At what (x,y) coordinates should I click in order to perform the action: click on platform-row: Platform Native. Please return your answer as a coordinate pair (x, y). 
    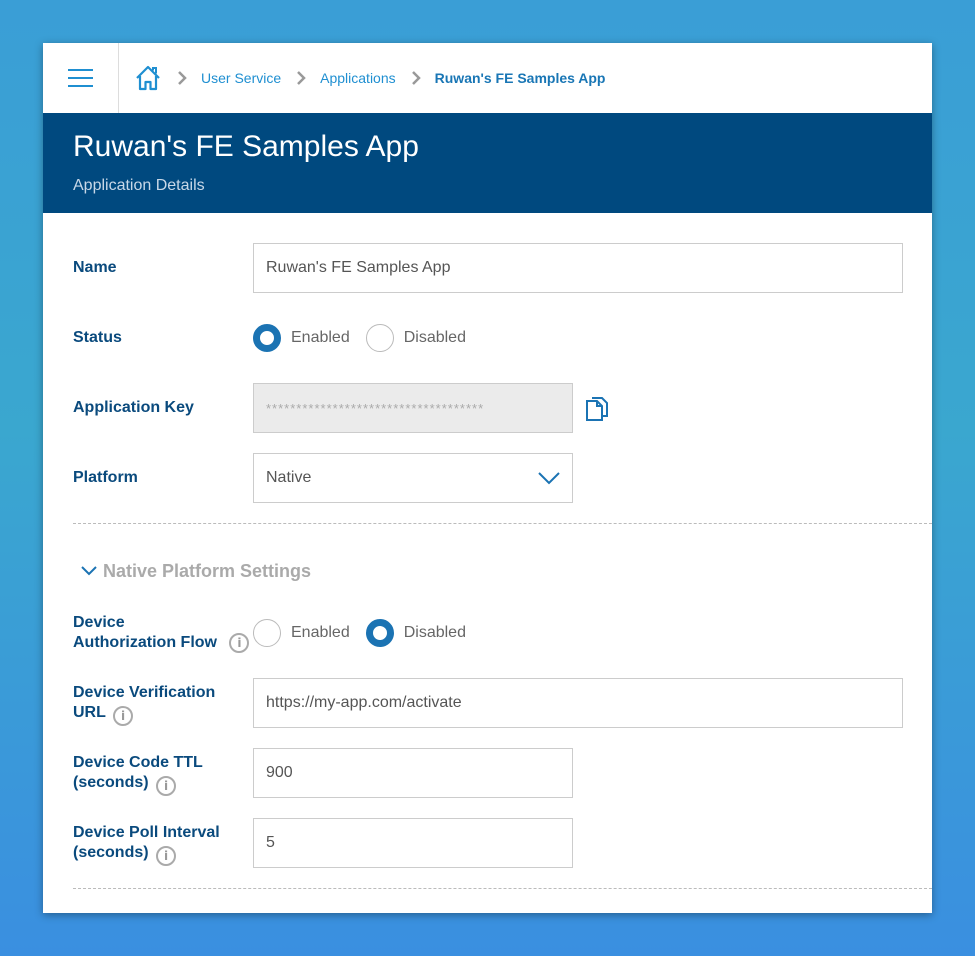
    Looking at the image, I should click on (502, 478).